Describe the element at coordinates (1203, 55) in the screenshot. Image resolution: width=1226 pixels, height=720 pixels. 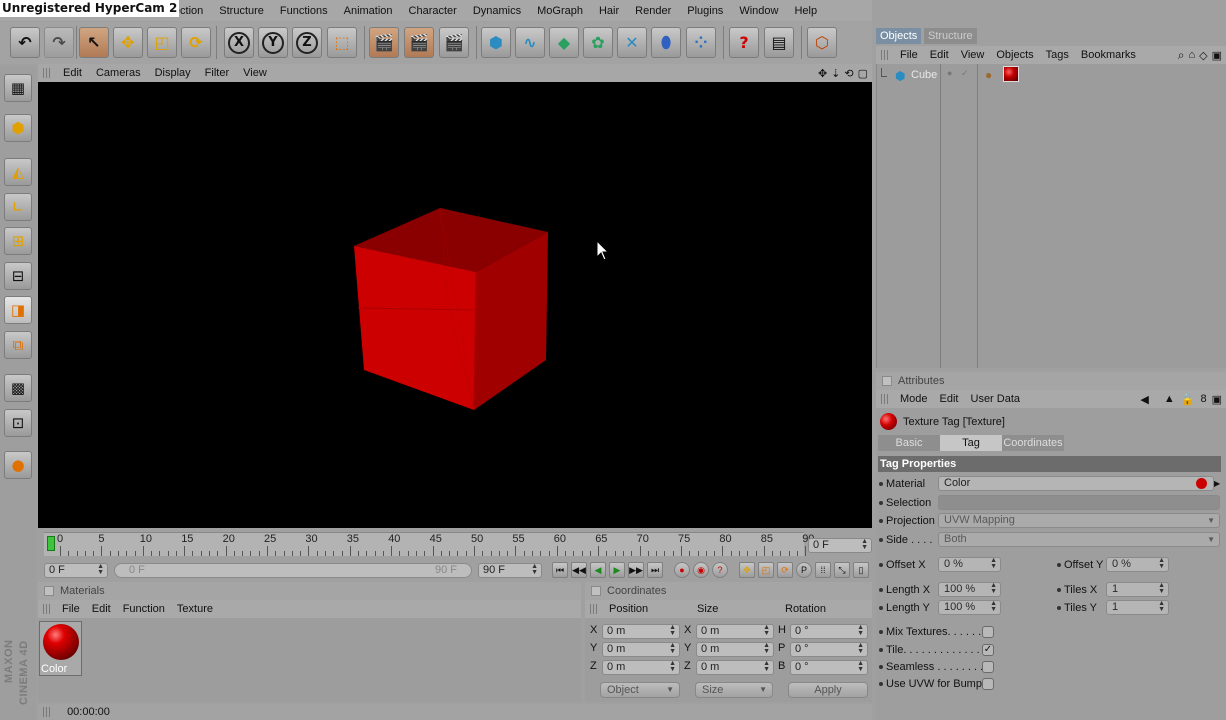
I see `objects-eye-icon: ◇` at that location.